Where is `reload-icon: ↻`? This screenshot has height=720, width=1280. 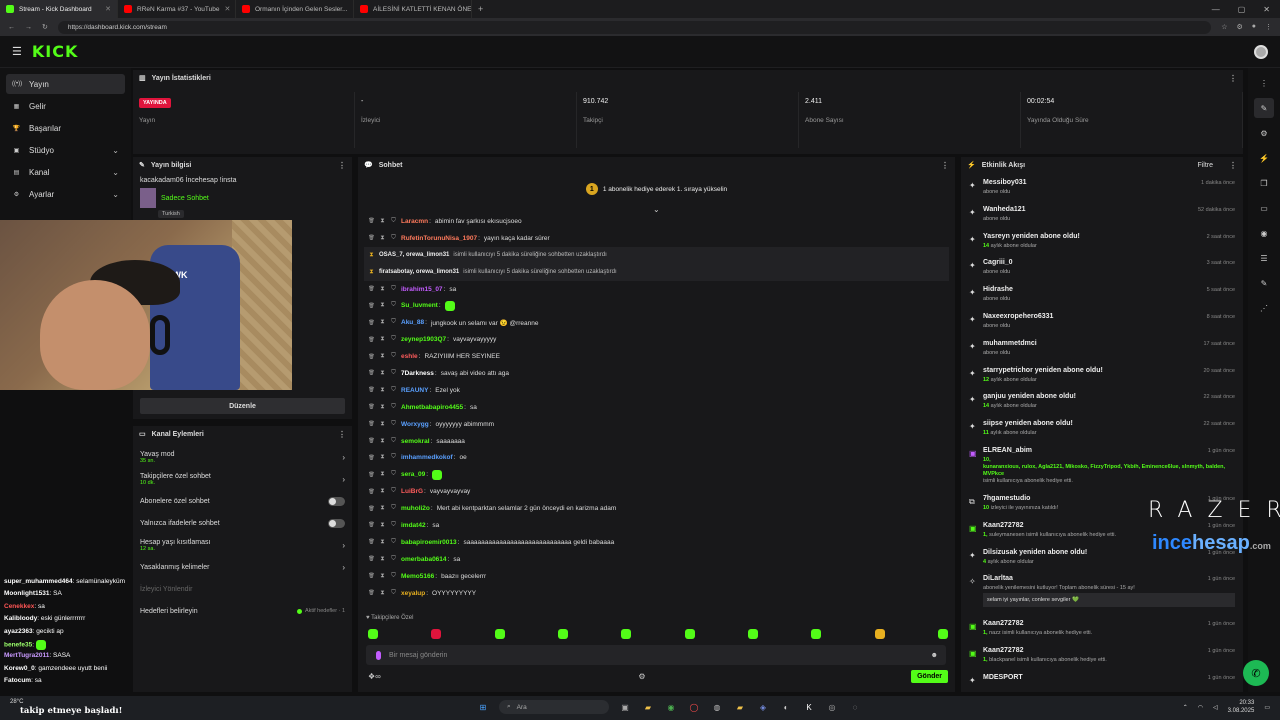
reload-icon: ↻ is located at coordinates (45, 27).